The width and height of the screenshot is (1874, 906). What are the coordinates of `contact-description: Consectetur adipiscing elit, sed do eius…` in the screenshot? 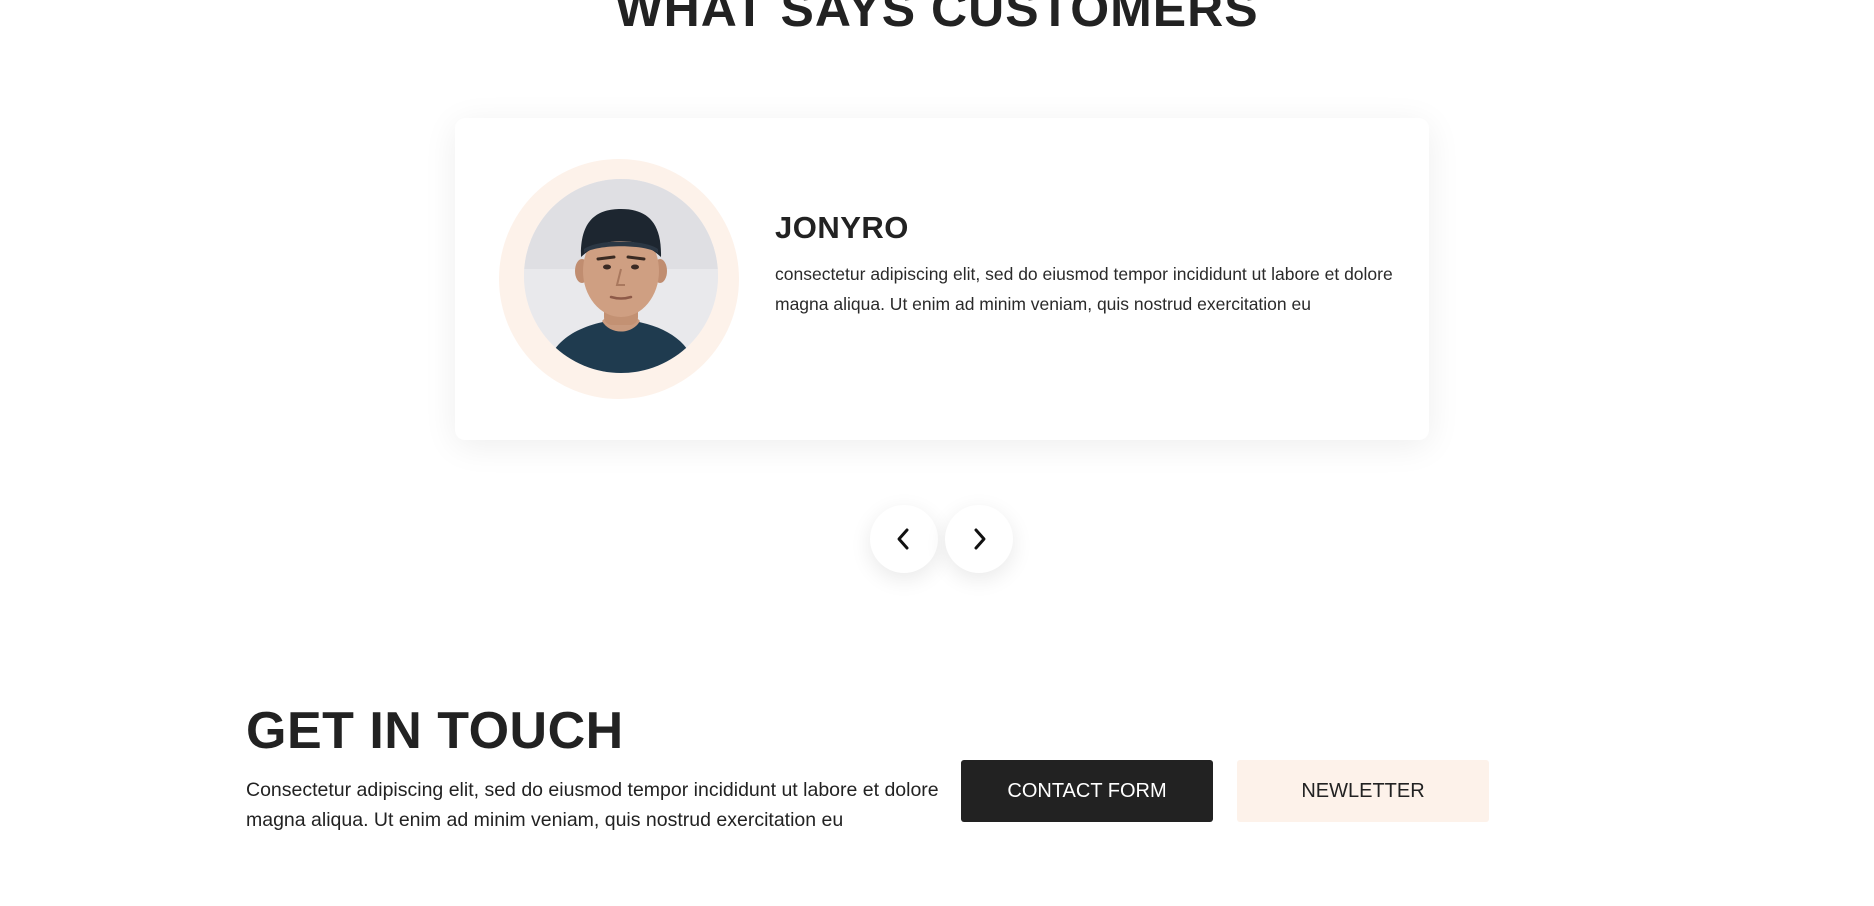 It's located at (592, 805).